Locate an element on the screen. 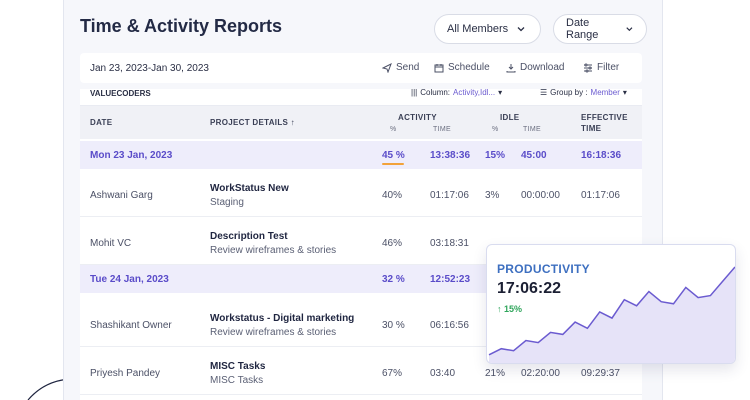 The image size is (750, 400). project-name: Workstatus - Digital marketing is located at coordinates (282, 318).